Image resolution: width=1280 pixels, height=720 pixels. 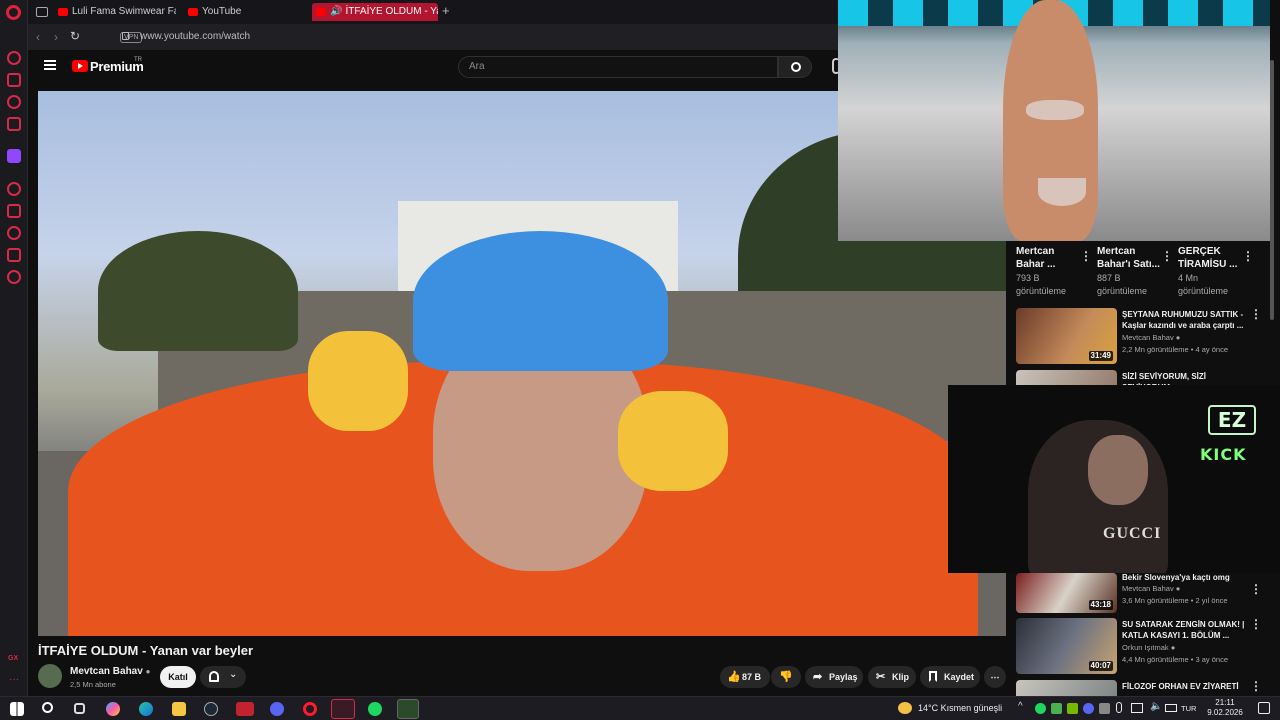 I want to click on copilot-icon, so click(x=113, y=709).